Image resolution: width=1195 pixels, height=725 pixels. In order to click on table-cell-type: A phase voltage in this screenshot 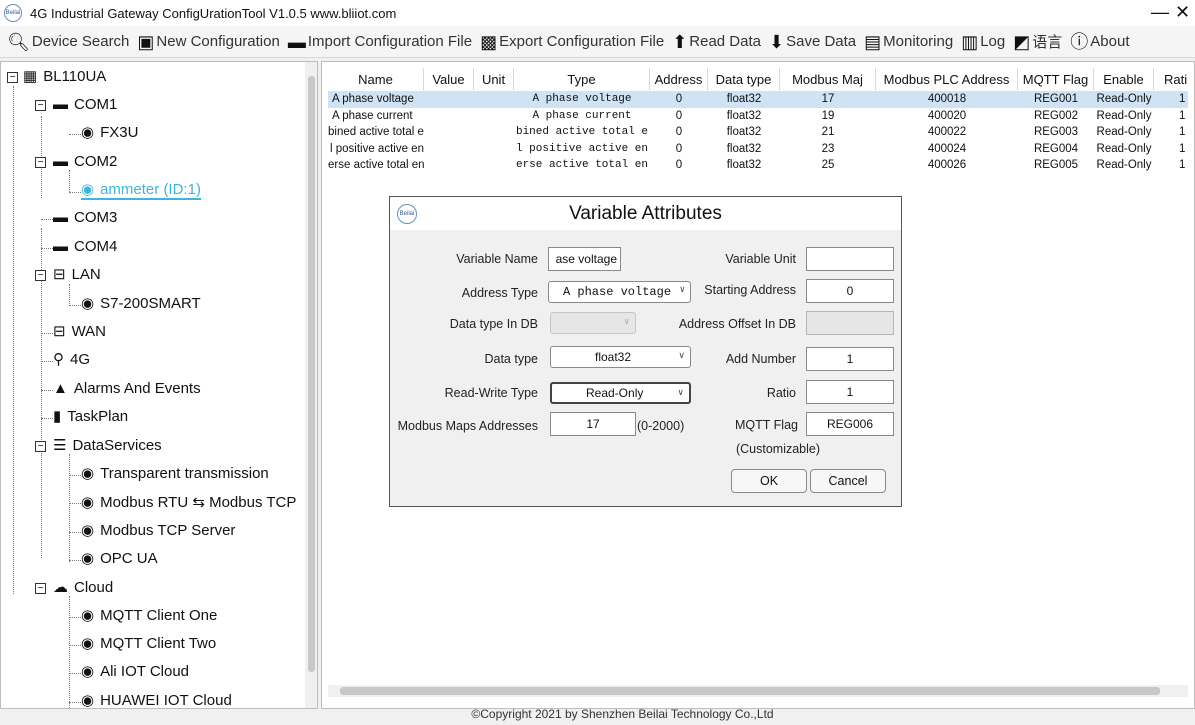, I will do `click(582, 99)`.